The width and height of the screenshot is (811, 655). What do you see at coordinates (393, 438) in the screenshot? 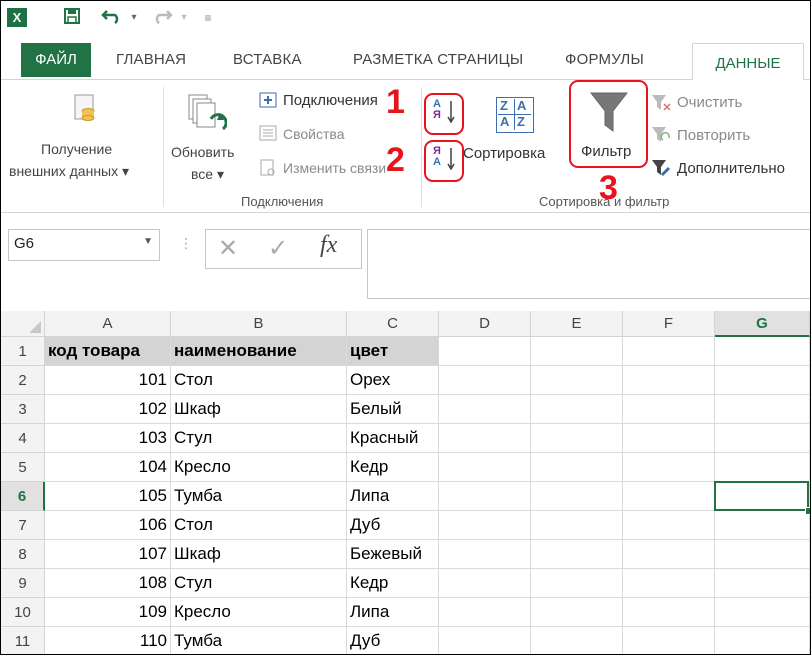
I see `color-cell: Красный` at bounding box center [393, 438].